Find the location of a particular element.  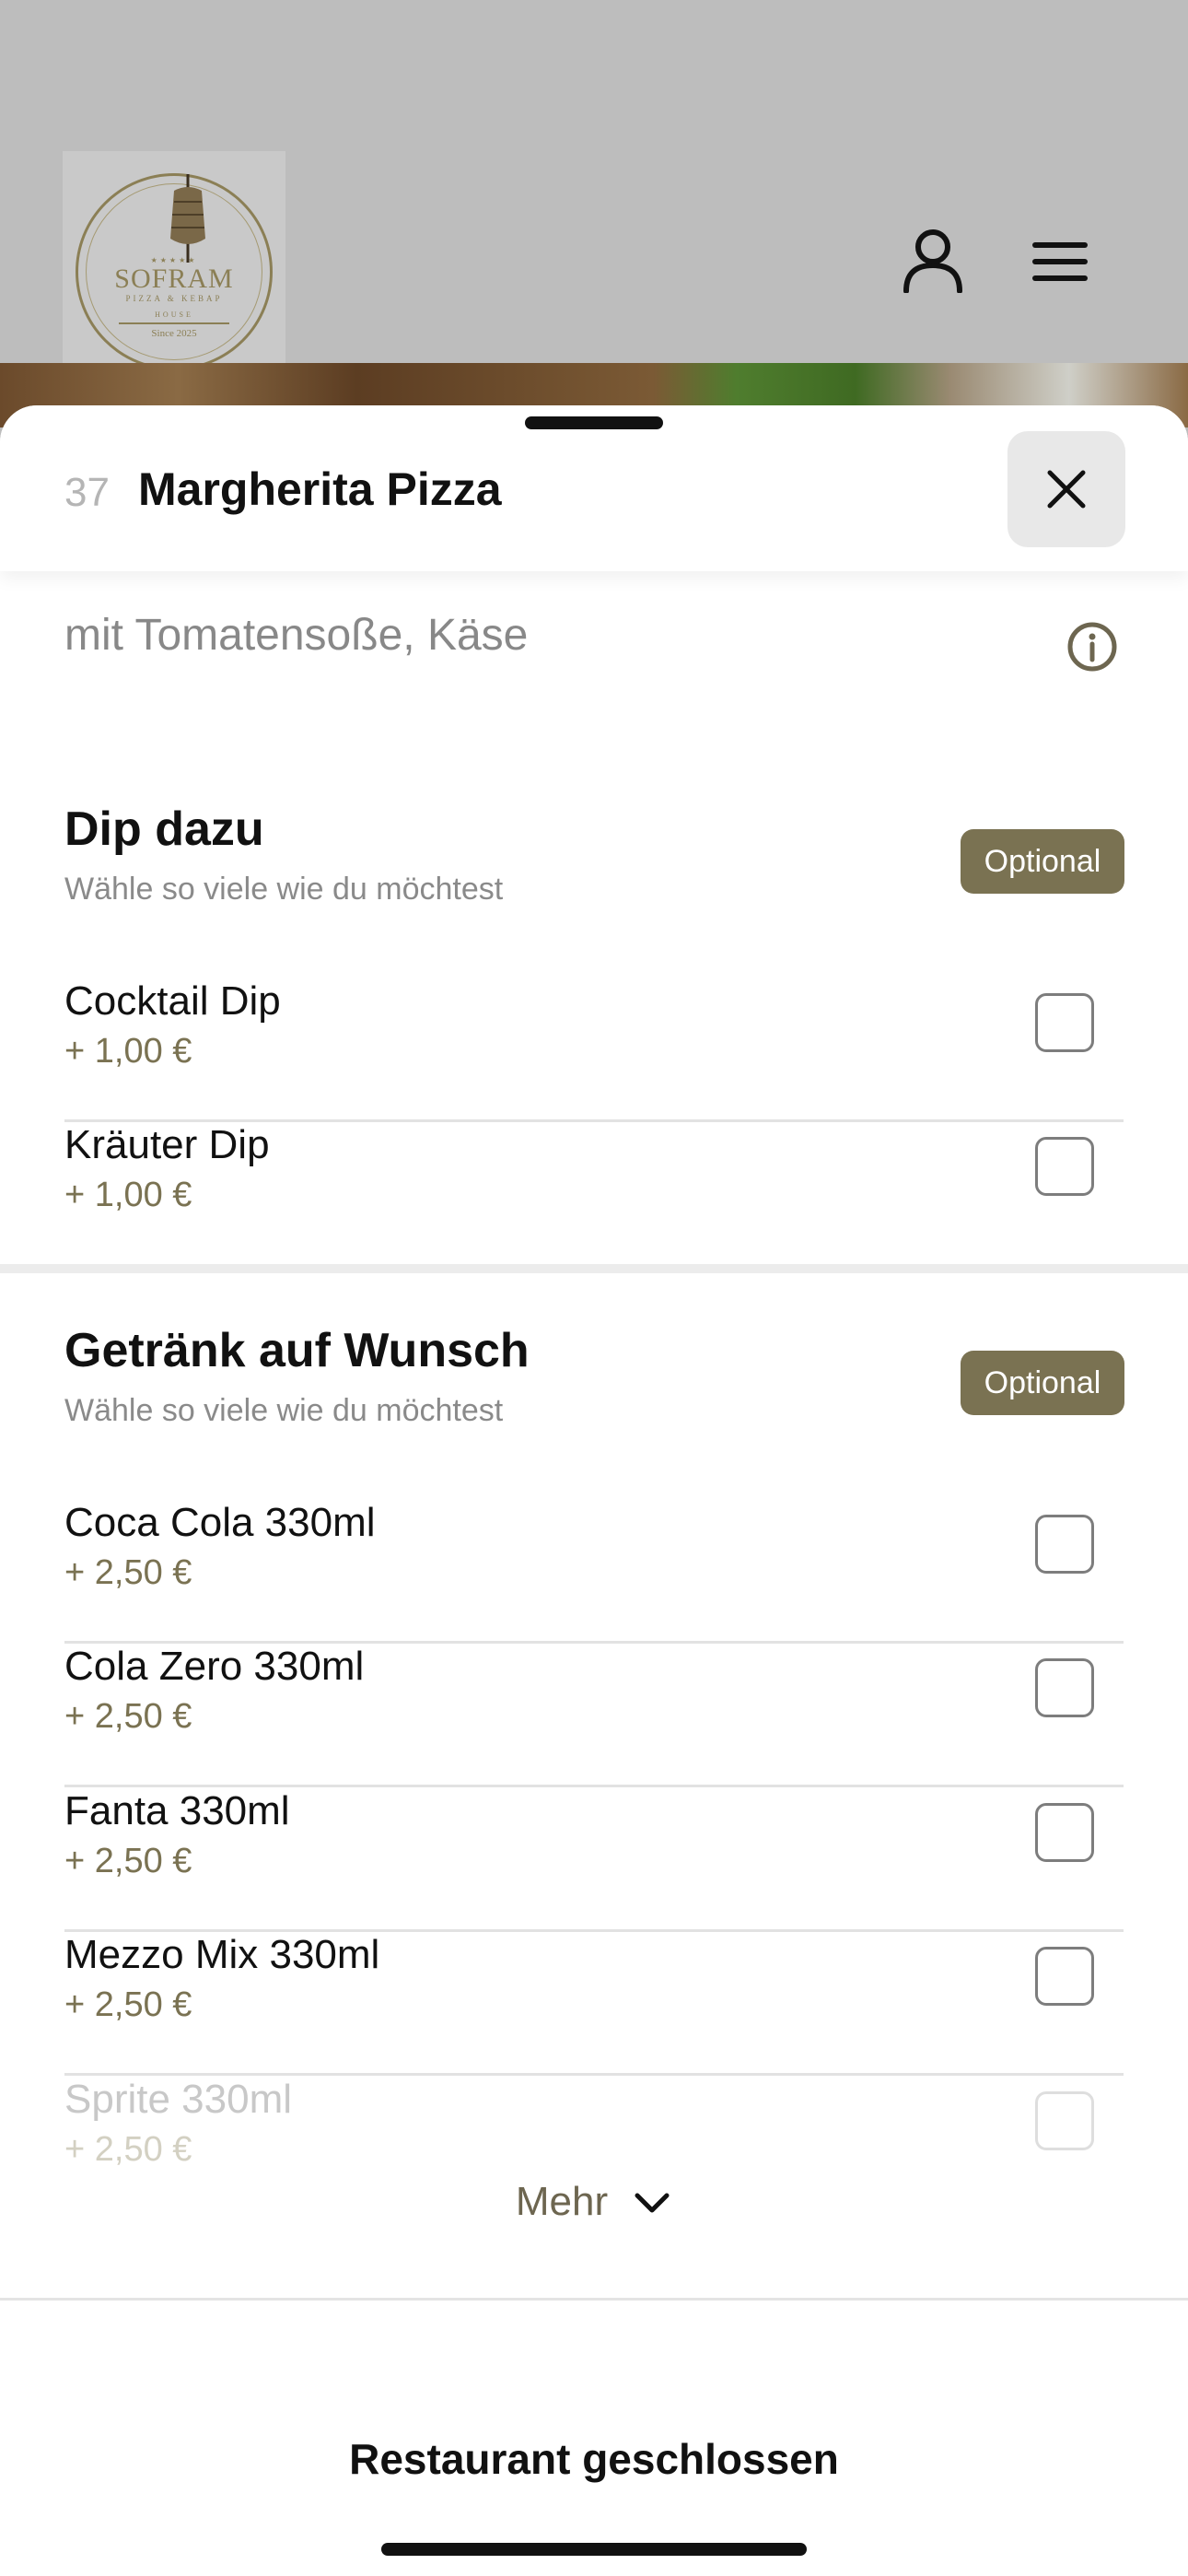

kebab-icon is located at coordinates (187, 218).